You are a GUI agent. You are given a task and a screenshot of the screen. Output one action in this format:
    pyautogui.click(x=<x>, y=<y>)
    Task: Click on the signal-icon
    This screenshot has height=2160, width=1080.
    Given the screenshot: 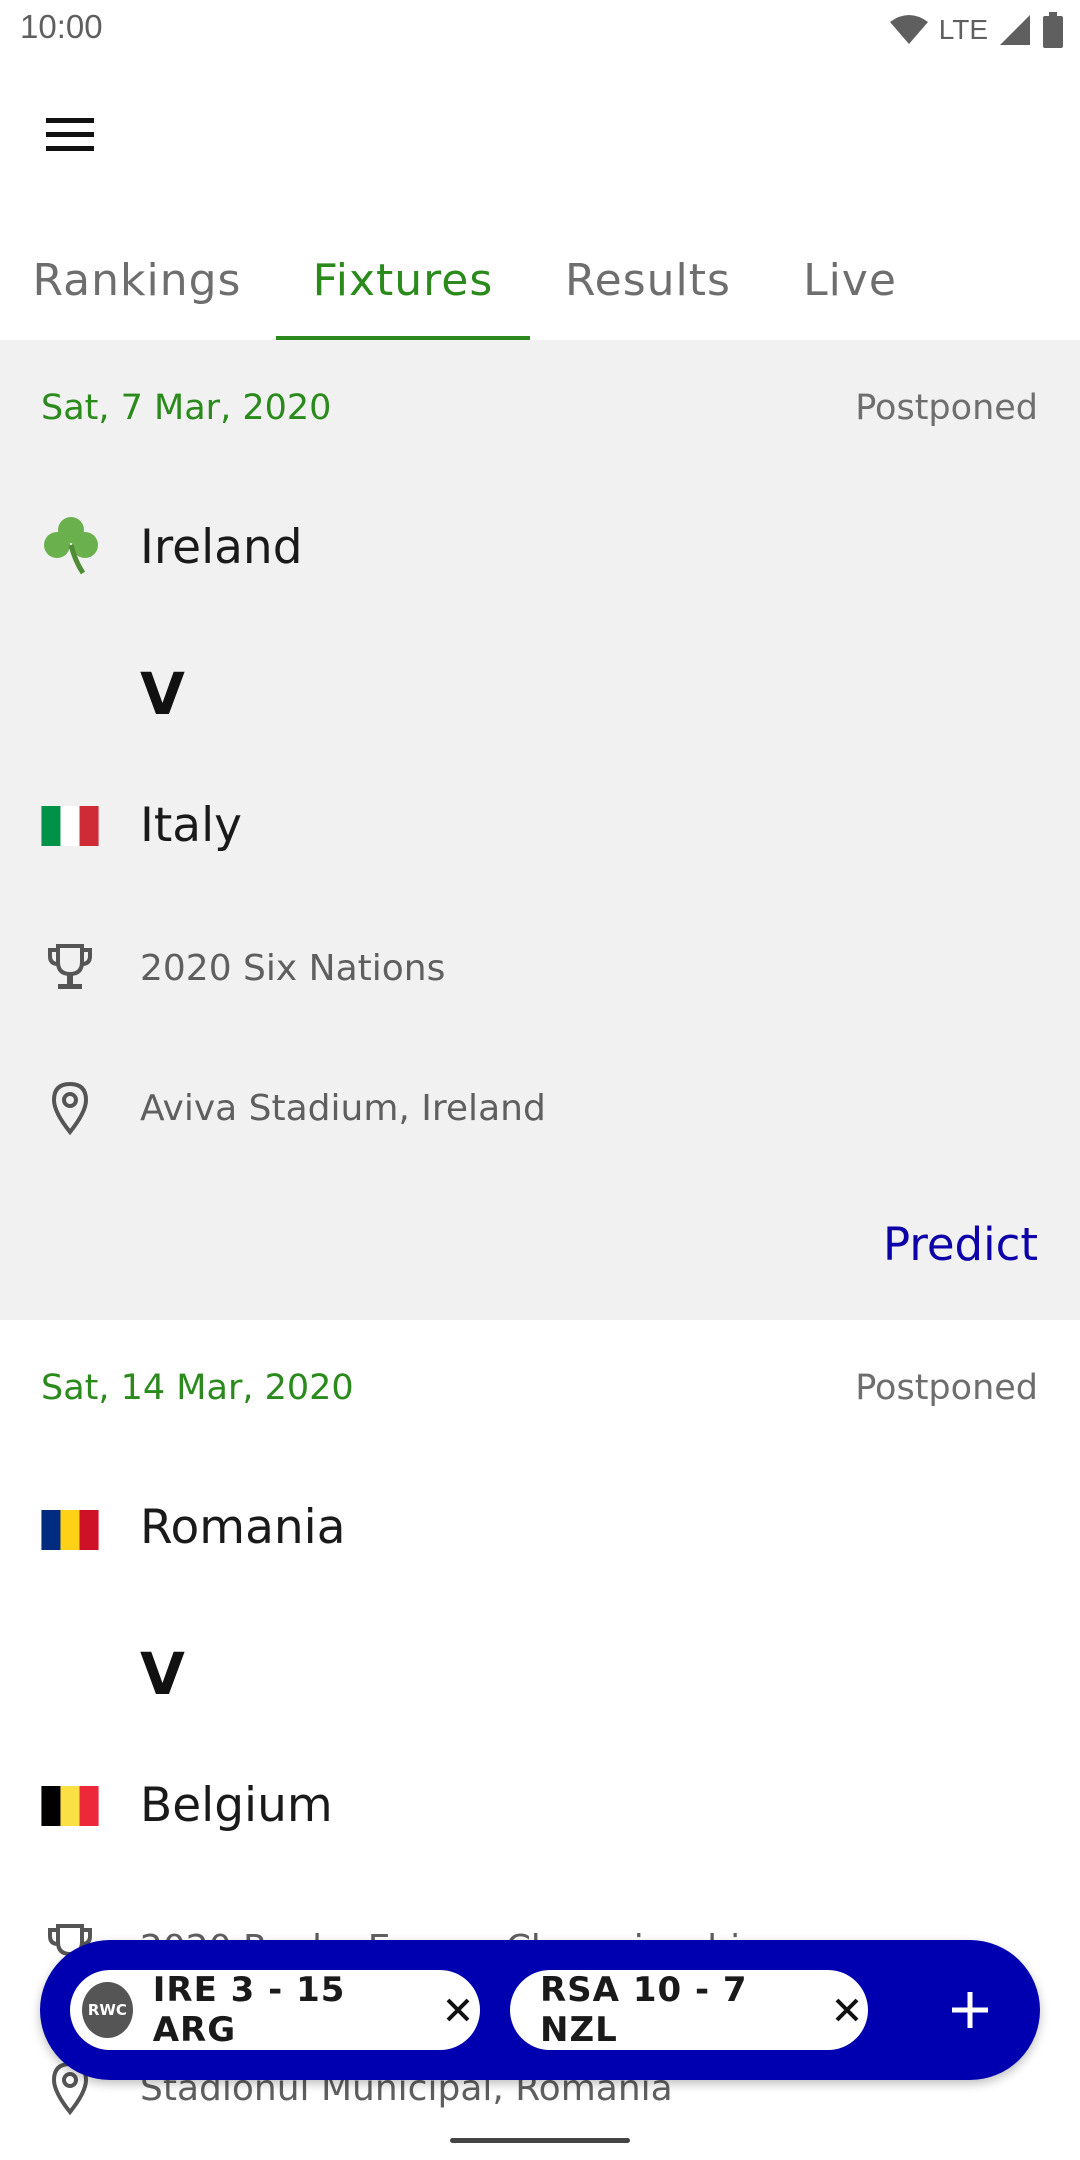 What is the action you would take?
    pyautogui.click(x=1015, y=30)
    